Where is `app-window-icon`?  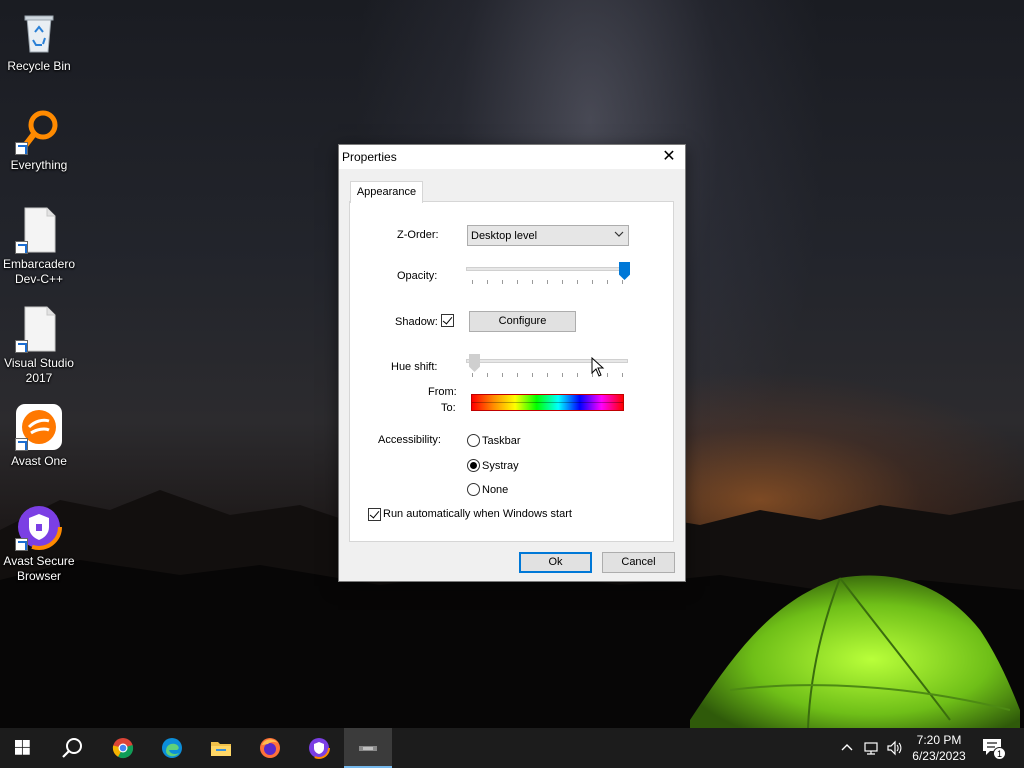 app-window-icon is located at coordinates (368, 748).